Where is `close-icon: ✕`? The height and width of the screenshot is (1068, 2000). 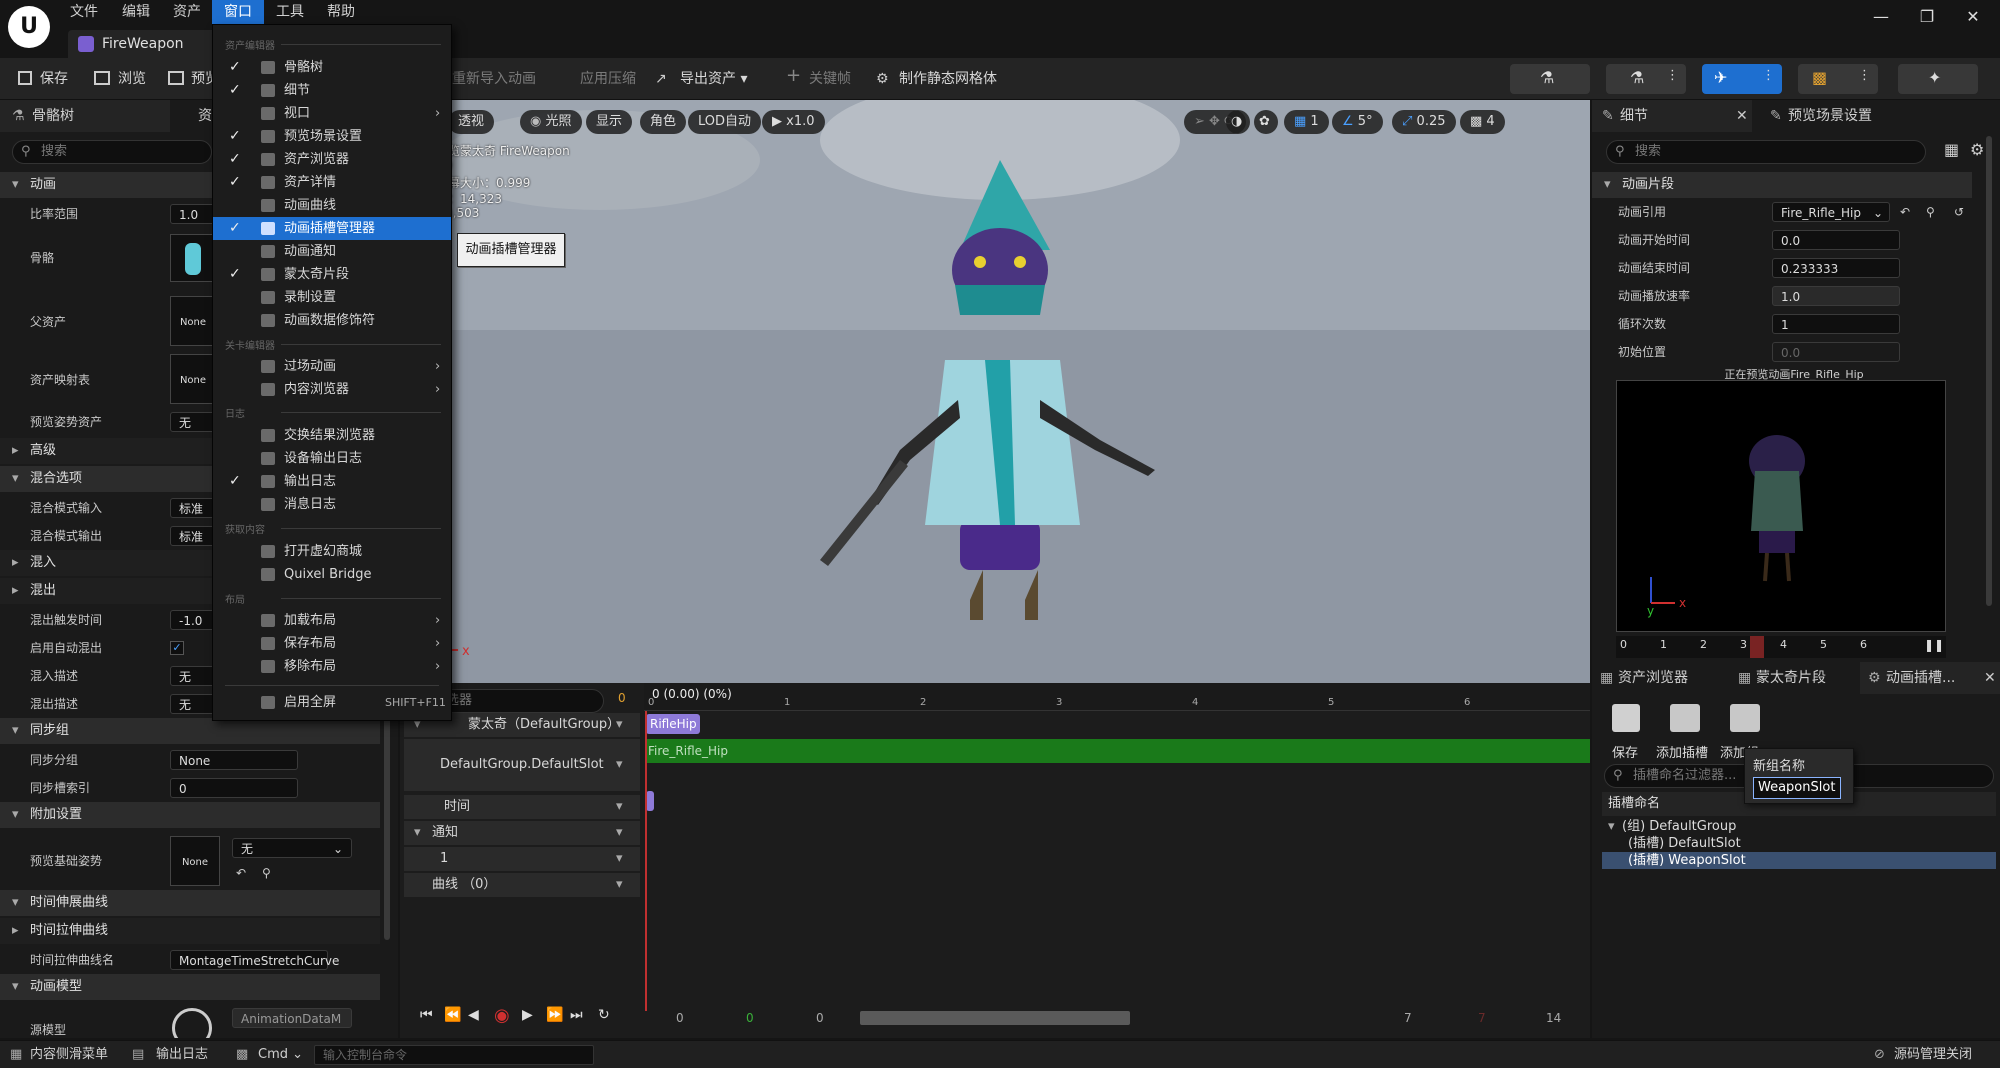 close-icon: ✕ is located at coordinates (1973, 17).